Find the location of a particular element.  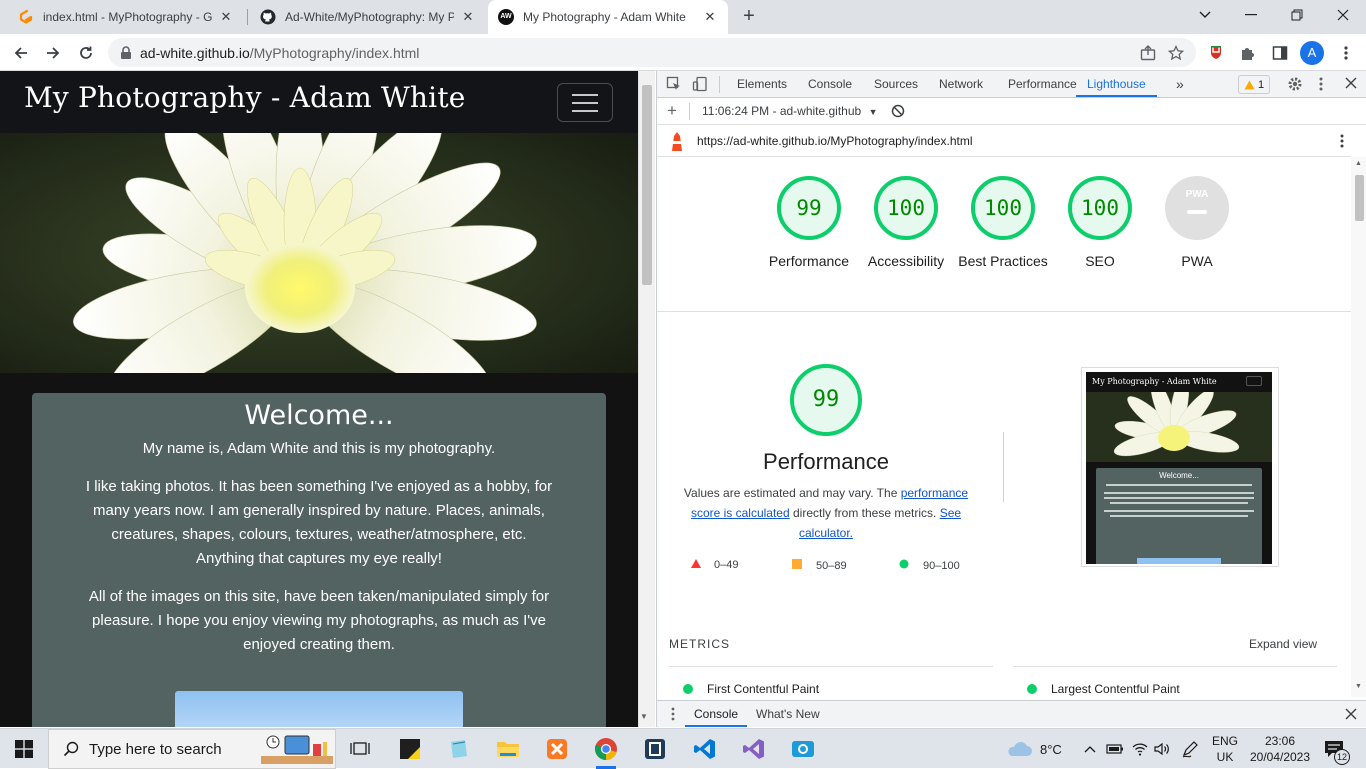

tab-github-repo: Ad-White/MyPhotography: My Ph ✕ is located at coordinates (368, 17).